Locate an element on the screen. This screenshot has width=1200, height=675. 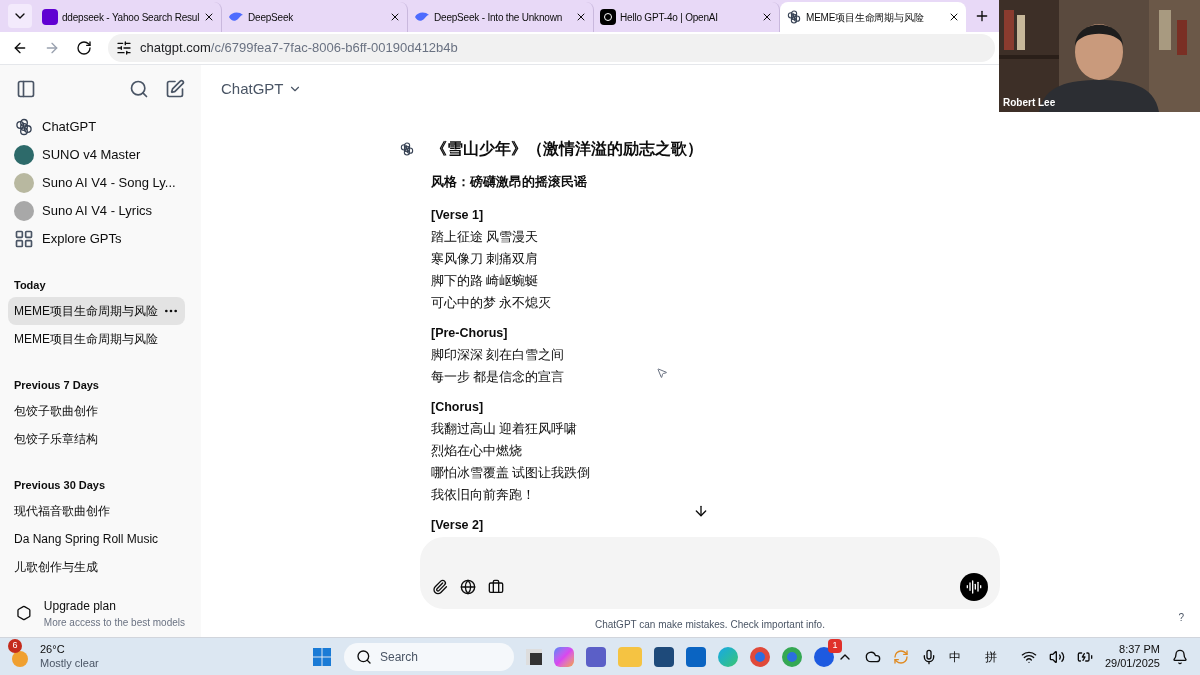
lyric-line: 可心中的梦 永不熄灭 is located at coordinates (491, 303).